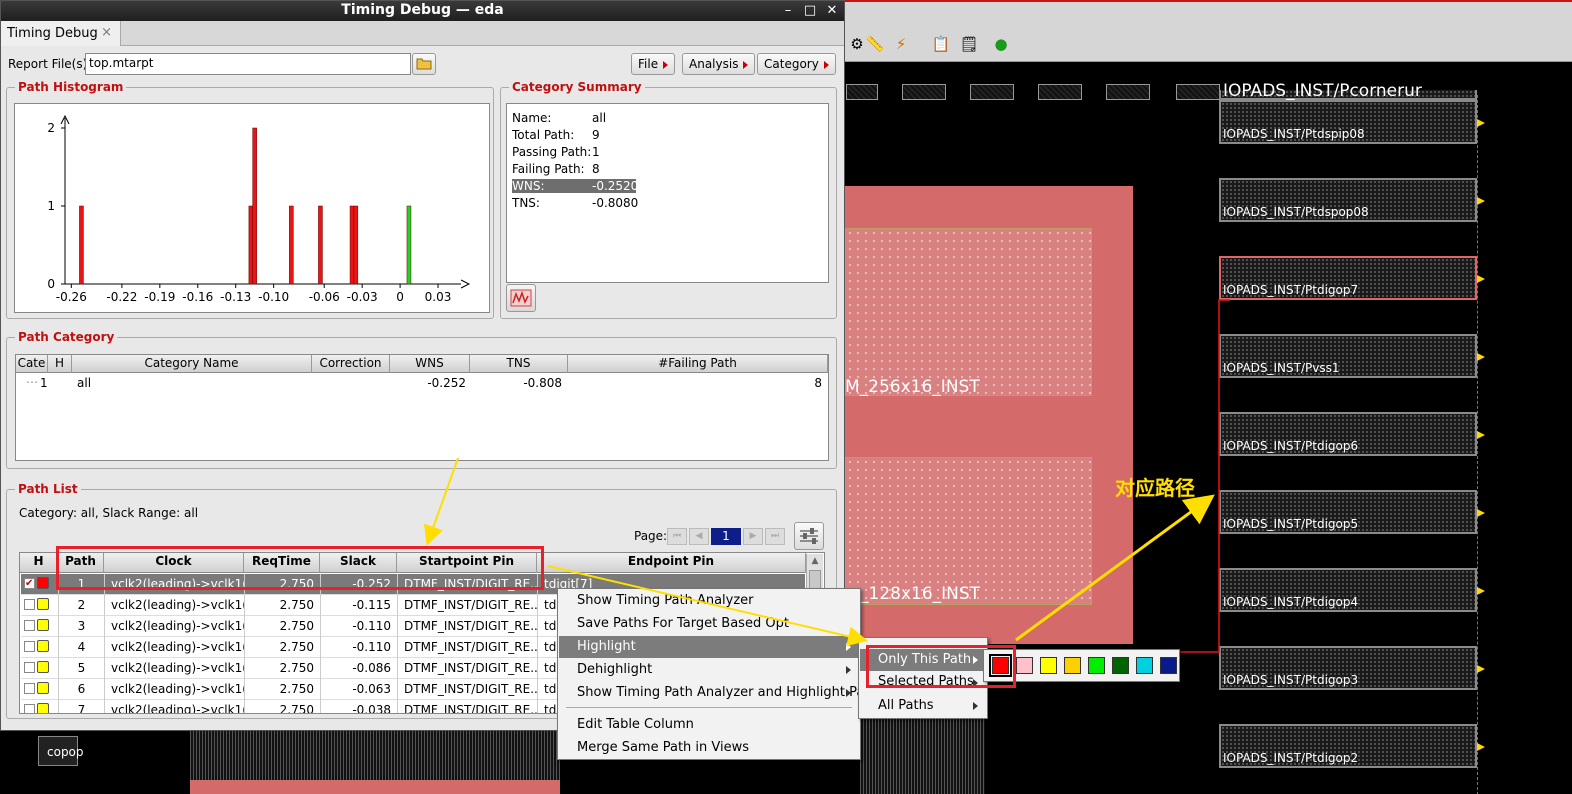  I want to click on arrow-to-pad, so click(1115, 568).